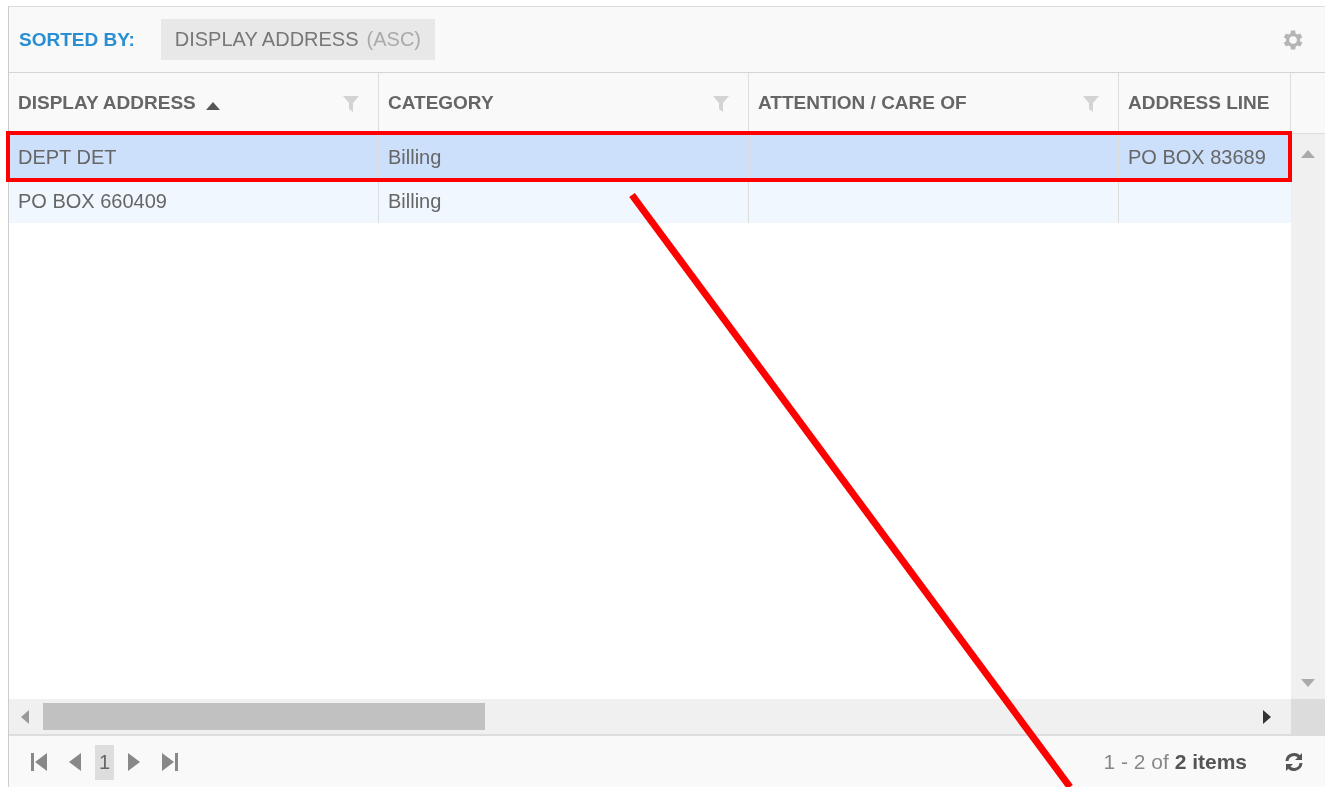 The image size is (1325, 787). I want to click on scroll-up-icon, so click(1308, 154).